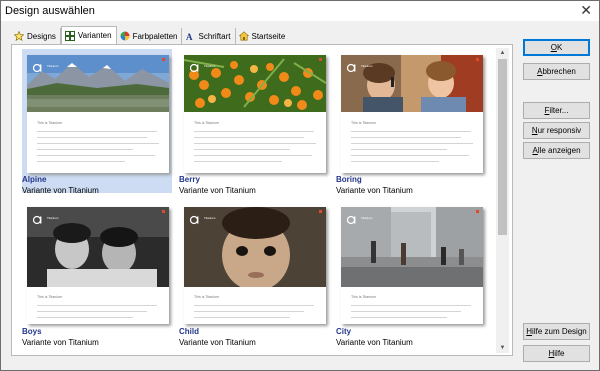 The height and width of the screenshot is (371, 600). What do you see at coordinates (502, 147) in the screenshot?
I see `scrollbar-thumb` at bounding box center [502, 147].